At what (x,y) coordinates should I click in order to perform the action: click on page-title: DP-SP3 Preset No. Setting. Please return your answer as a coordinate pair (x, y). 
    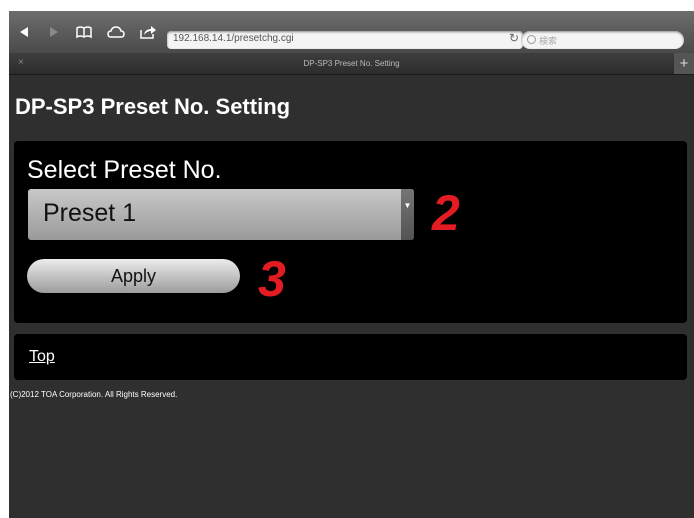
    Looking at the image, I should click on (153, 106).